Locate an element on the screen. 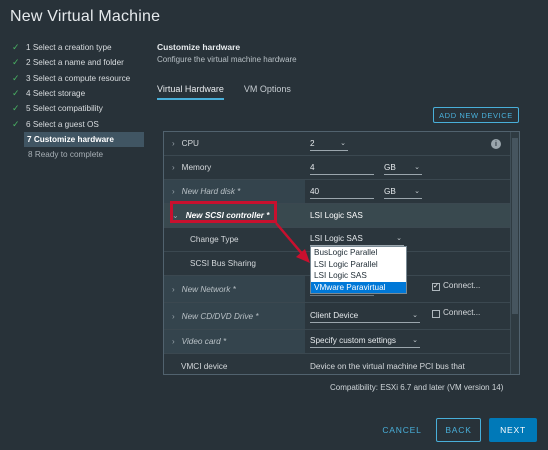 This screenshot has height=450, width=548. arrow-shaft is located at coordinates (290, 239).